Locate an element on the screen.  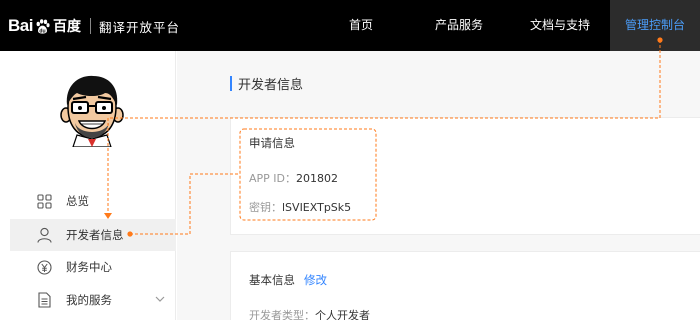
page-title-text: 开发者信息 is located at coordinates (271, 85).